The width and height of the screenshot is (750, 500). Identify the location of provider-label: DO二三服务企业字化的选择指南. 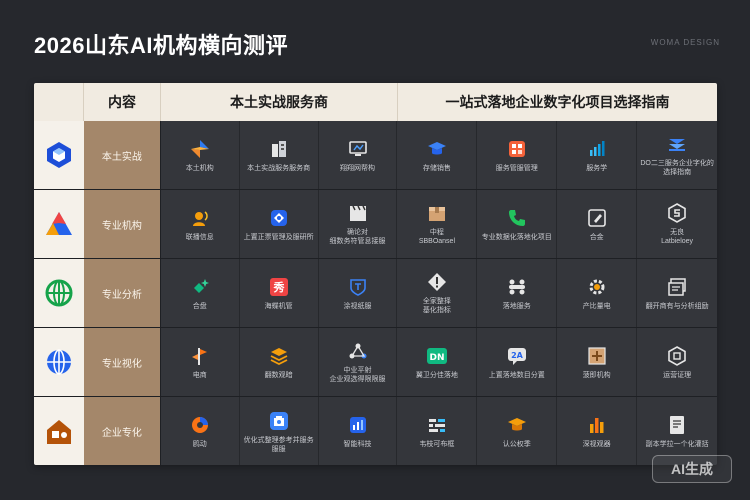
(677, 168).